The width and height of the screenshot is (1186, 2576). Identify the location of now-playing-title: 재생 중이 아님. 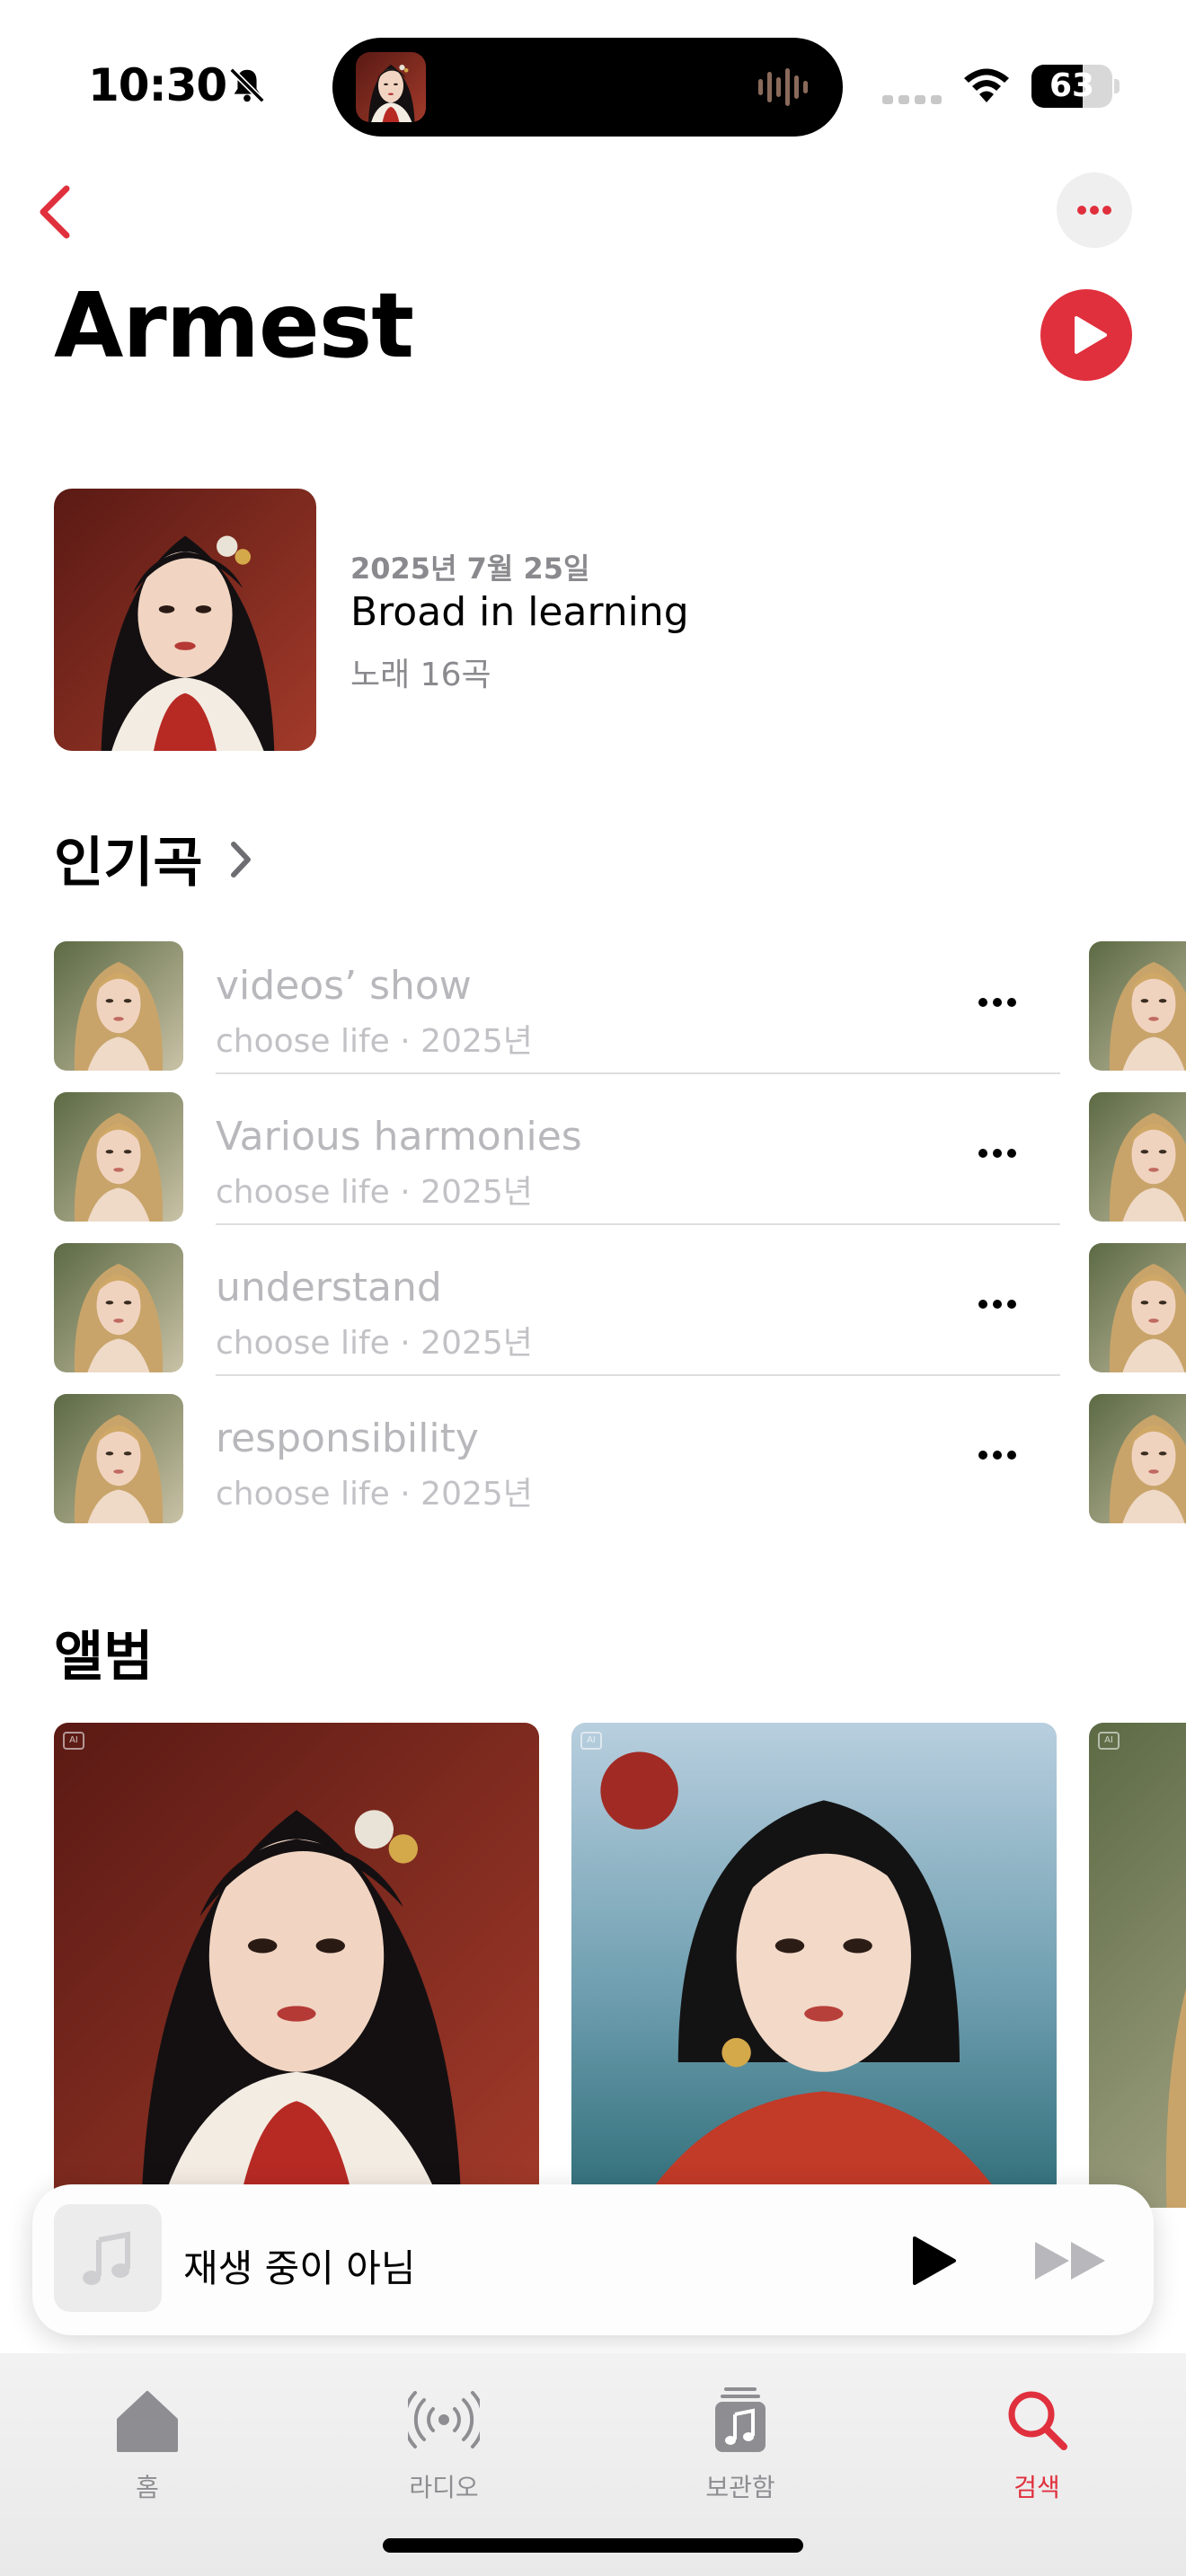
(299, 2268).